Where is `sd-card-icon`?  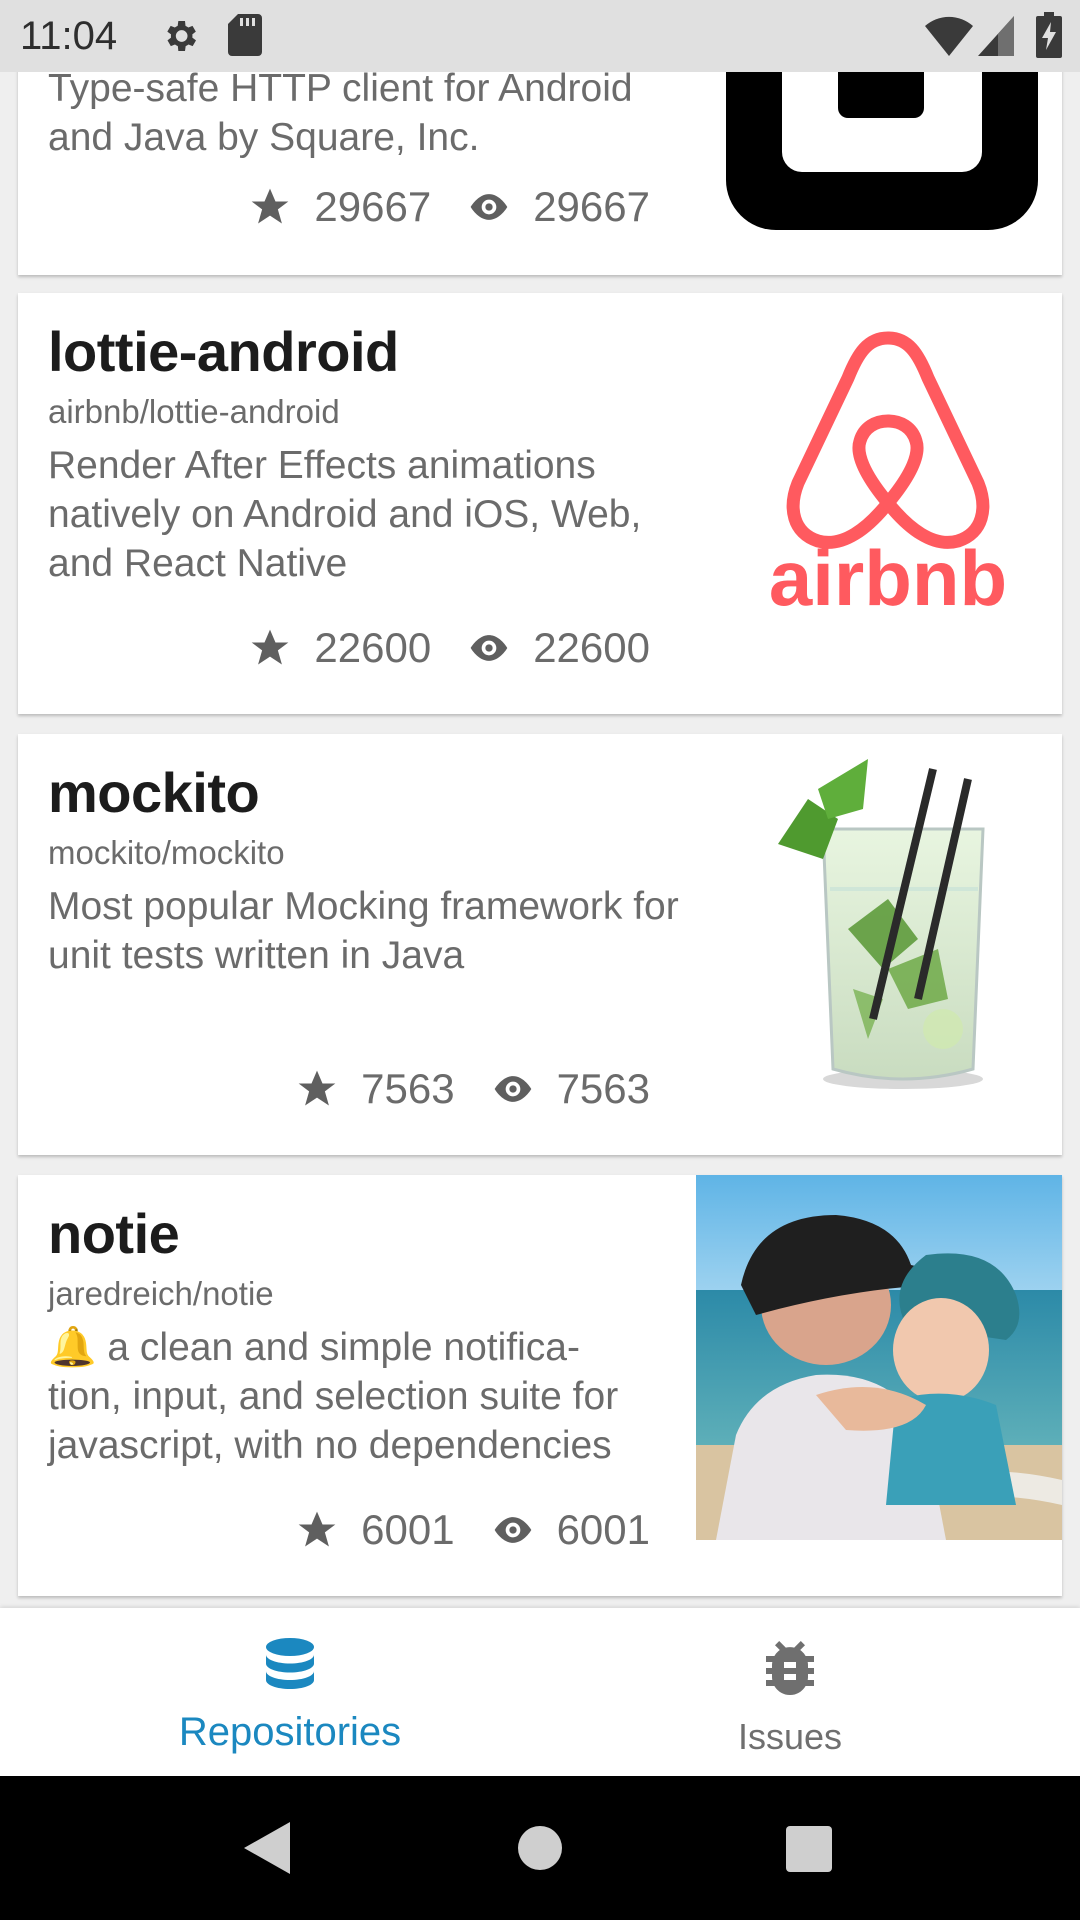 sd-card-icon is located at coordinates (245, 35).